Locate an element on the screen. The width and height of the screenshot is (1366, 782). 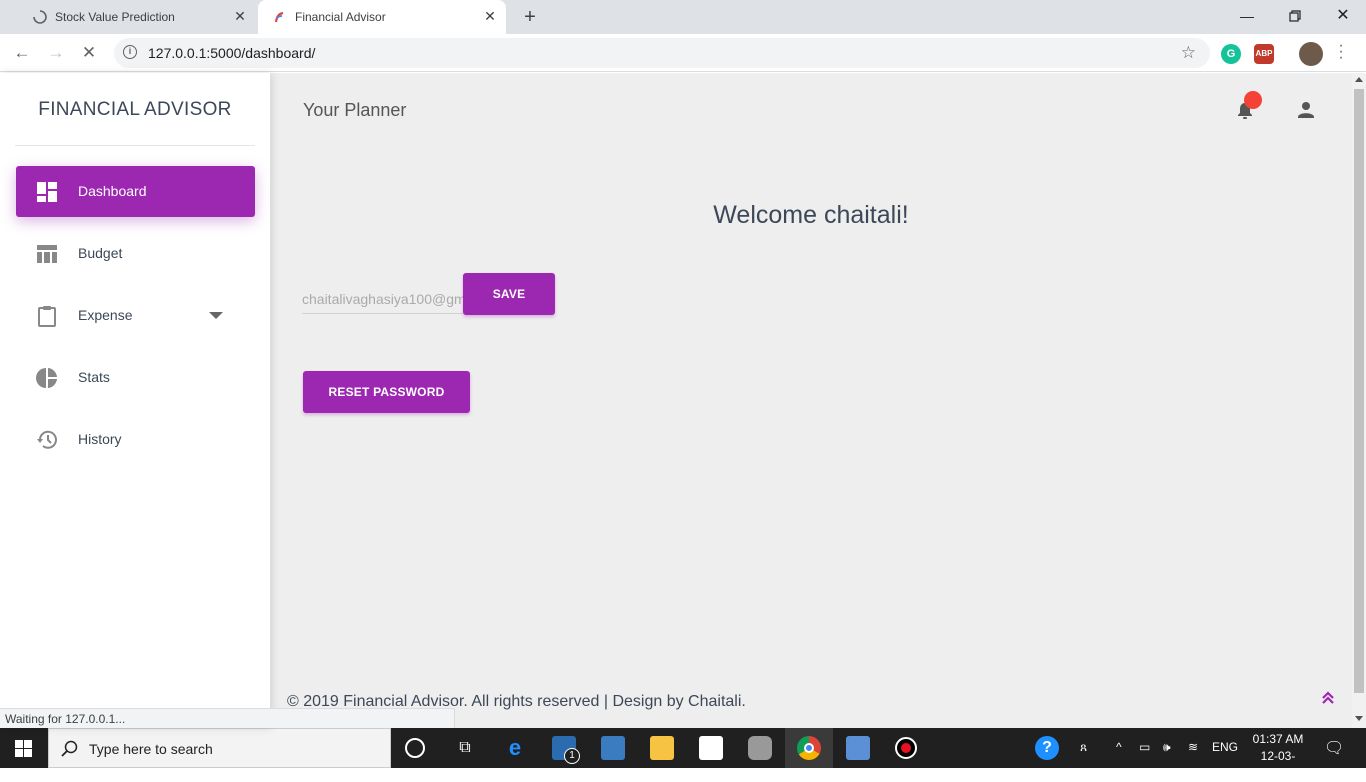
browser-toolbar: ← → ✕ i 127.0.0.1:5000/dashboard/ ☆ is located at coordinates (683, 53).